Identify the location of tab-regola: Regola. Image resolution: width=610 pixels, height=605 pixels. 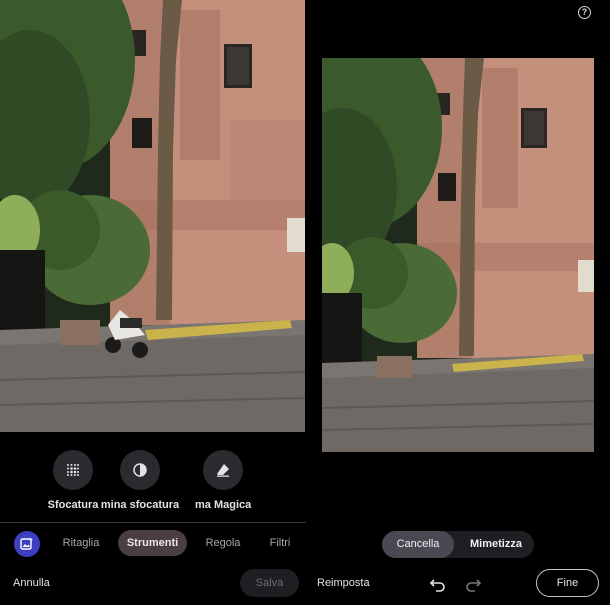
(223, 543).